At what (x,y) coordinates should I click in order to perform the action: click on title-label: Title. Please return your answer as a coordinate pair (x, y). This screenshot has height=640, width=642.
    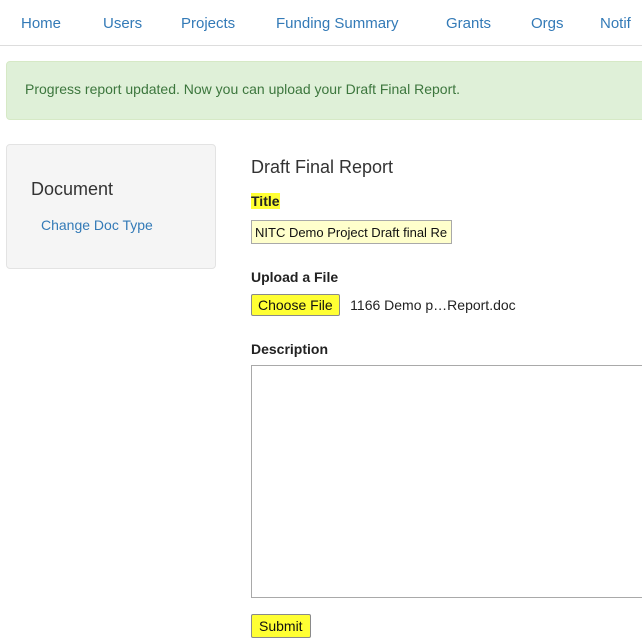
    Looking at the image, I should click on (265, 201).